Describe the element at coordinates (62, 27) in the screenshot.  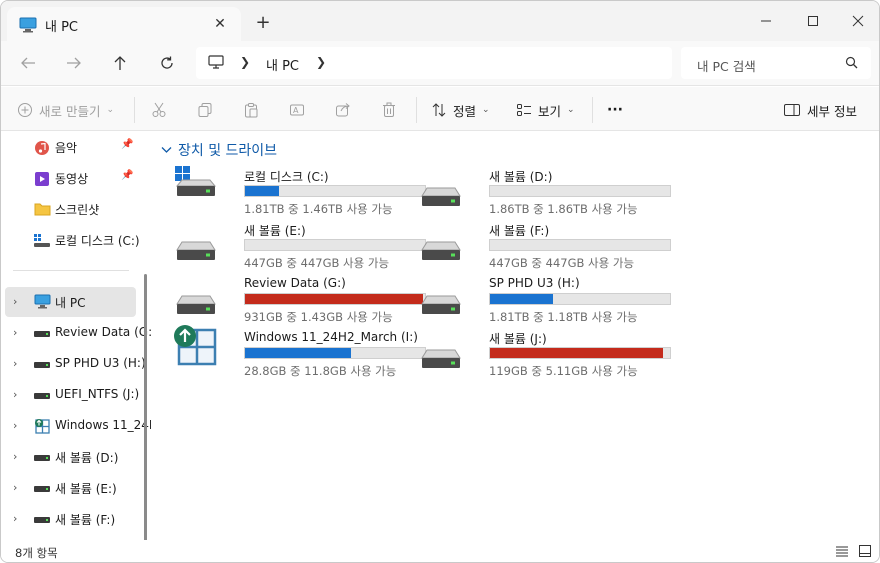
I see `tab-title: 내 PC` at that location.